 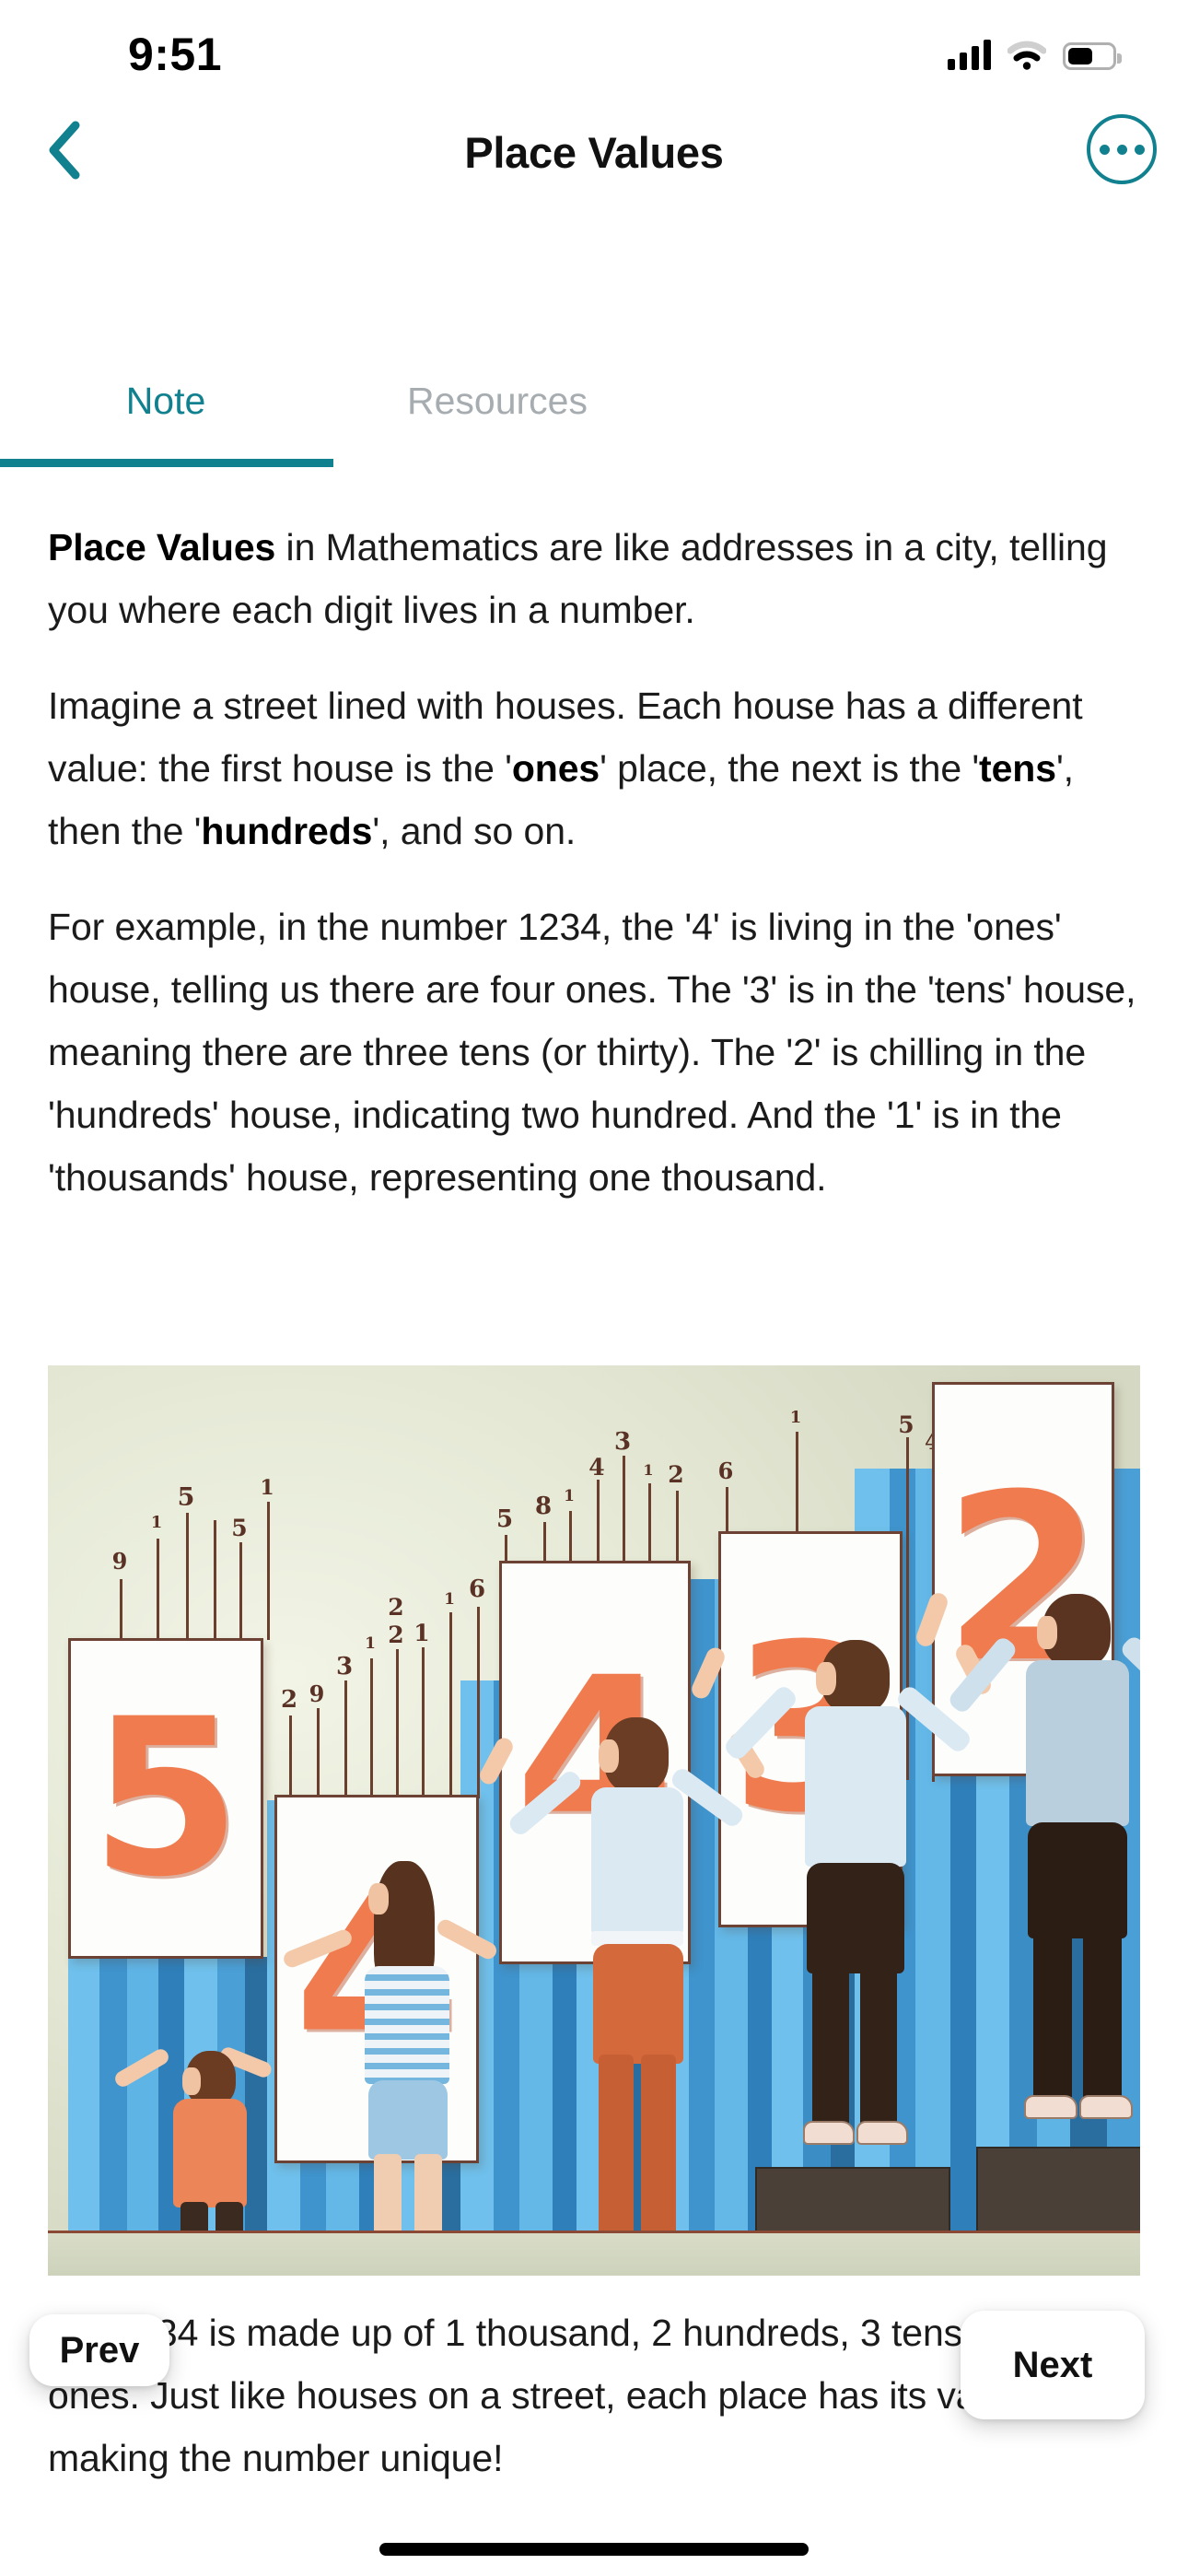 I want to click on floor, so click(x=594, y=2254).